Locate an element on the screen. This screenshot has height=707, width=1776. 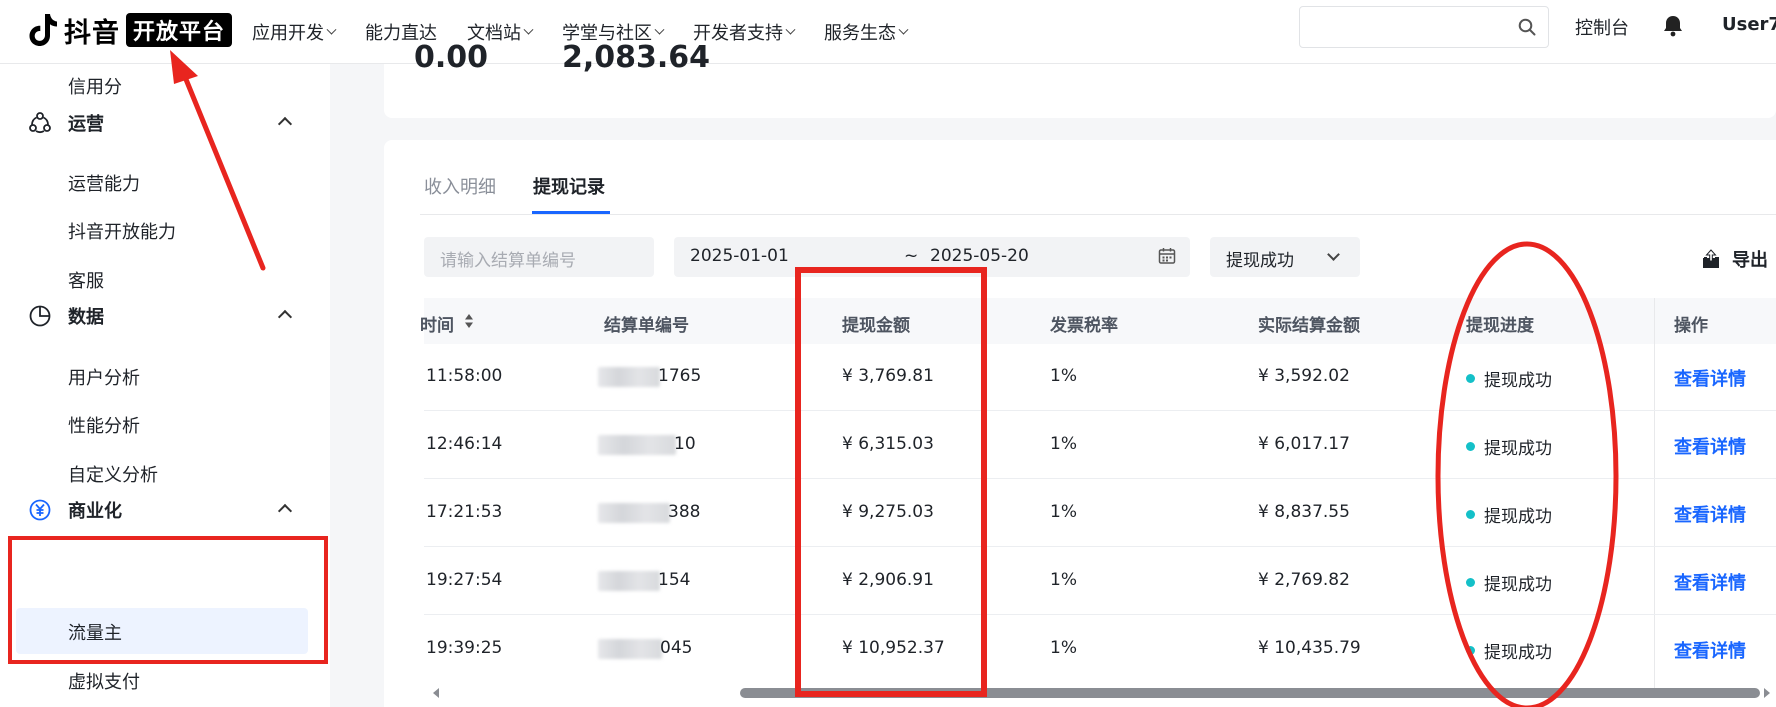
nav-label: 应用开发 is located at coordinates (288, 33).